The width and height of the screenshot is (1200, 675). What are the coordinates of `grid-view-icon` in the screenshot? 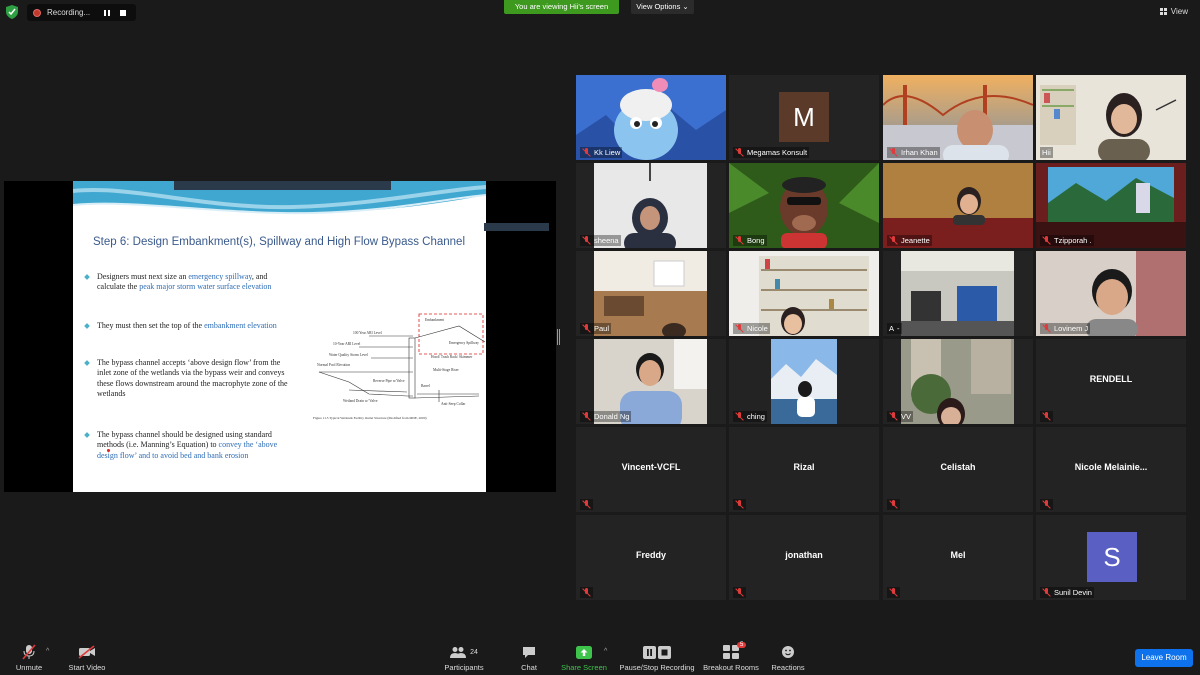 It's located at (1163, 11).